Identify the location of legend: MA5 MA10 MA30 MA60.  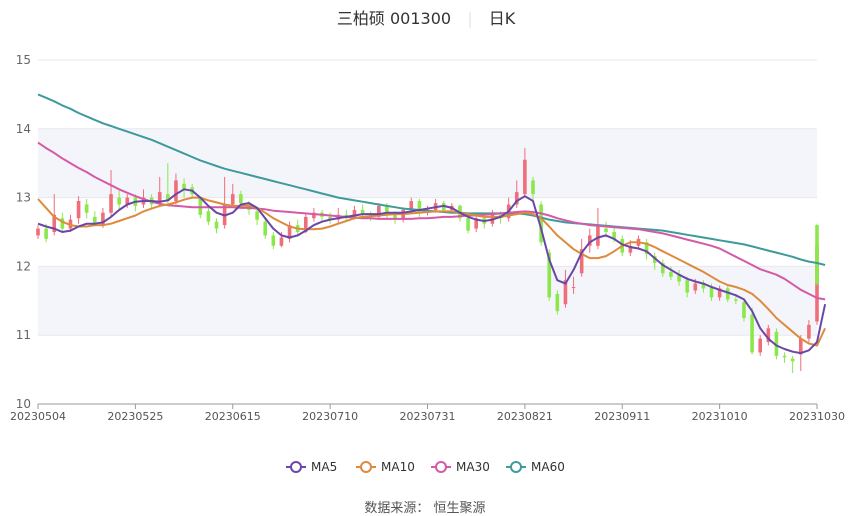
(425, 467).